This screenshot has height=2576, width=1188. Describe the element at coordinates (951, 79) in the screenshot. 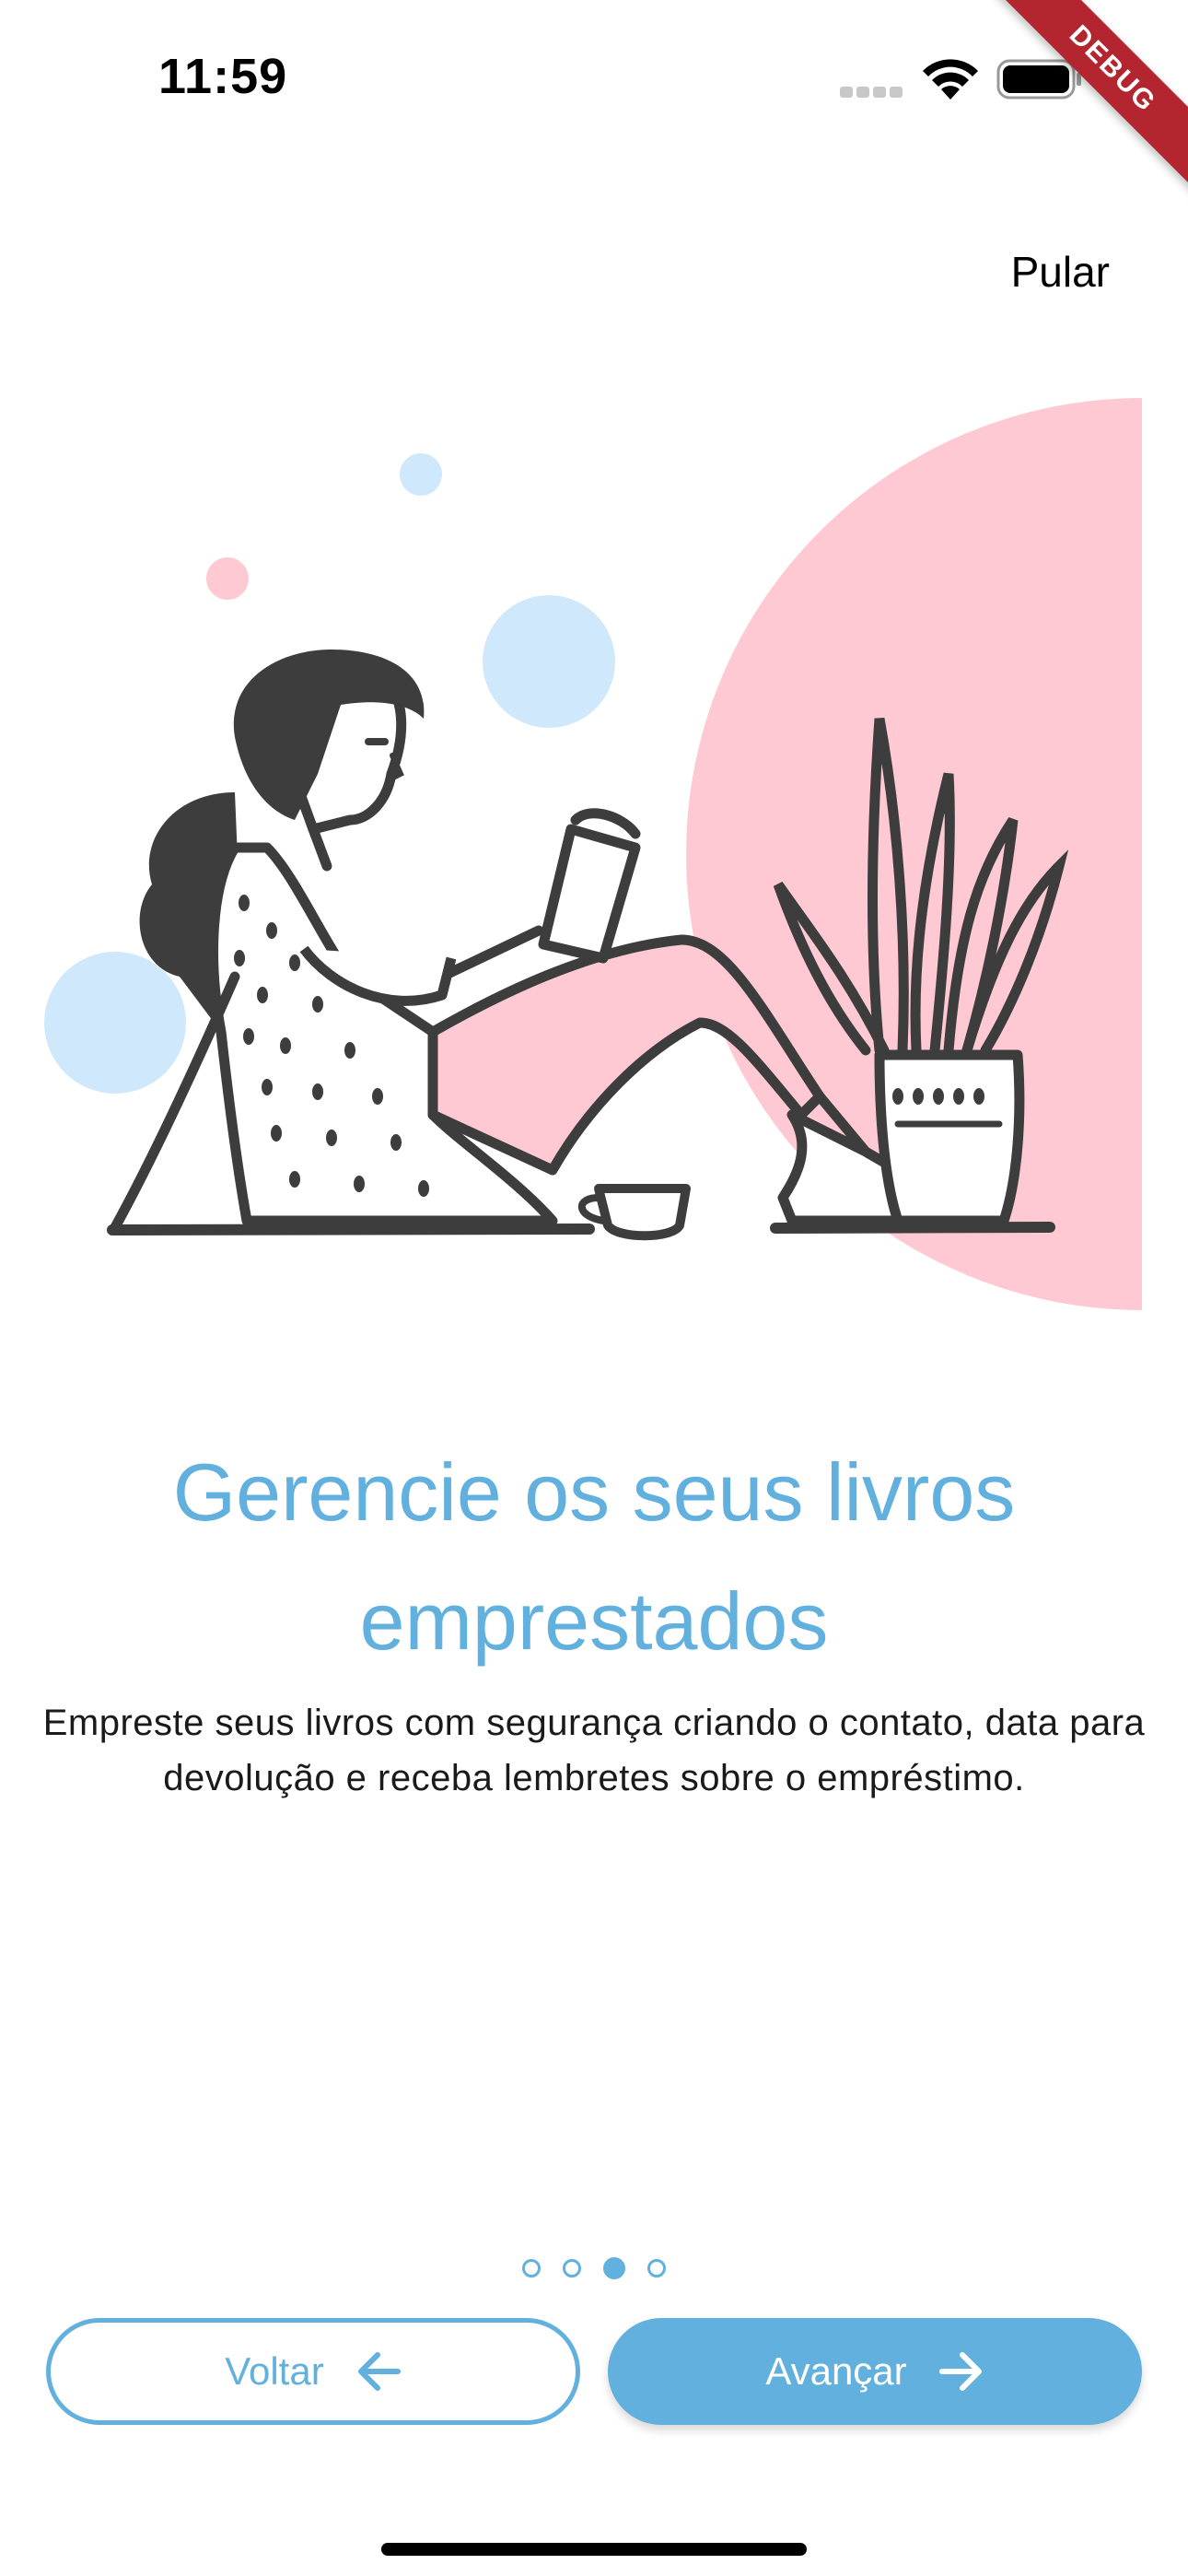

I see `wifi-icon` at that location.